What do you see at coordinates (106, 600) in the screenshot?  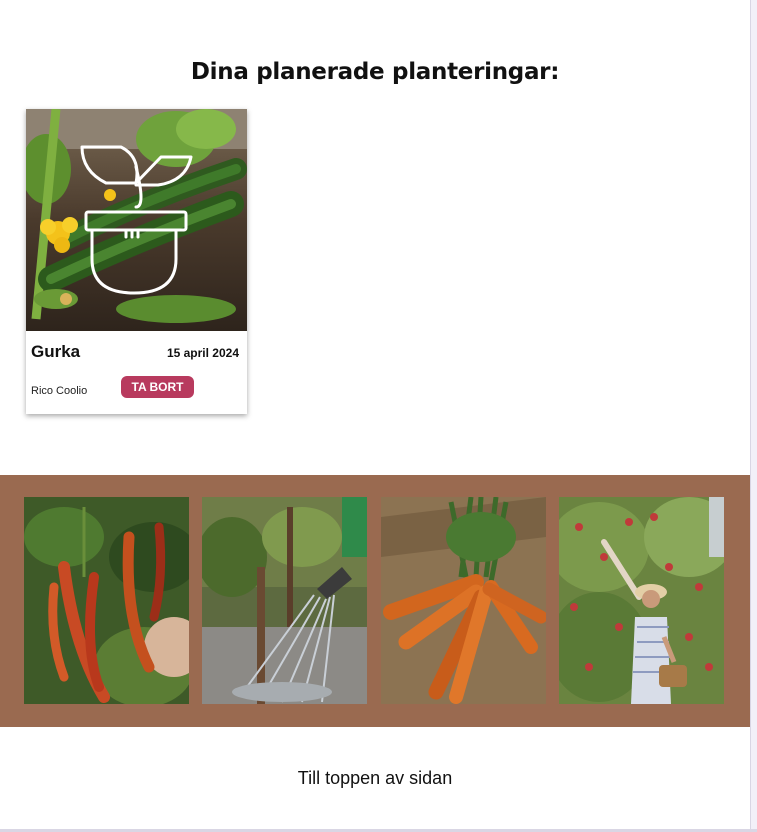 I see `chili-peppers-photo` at bounding box center [106, 600].